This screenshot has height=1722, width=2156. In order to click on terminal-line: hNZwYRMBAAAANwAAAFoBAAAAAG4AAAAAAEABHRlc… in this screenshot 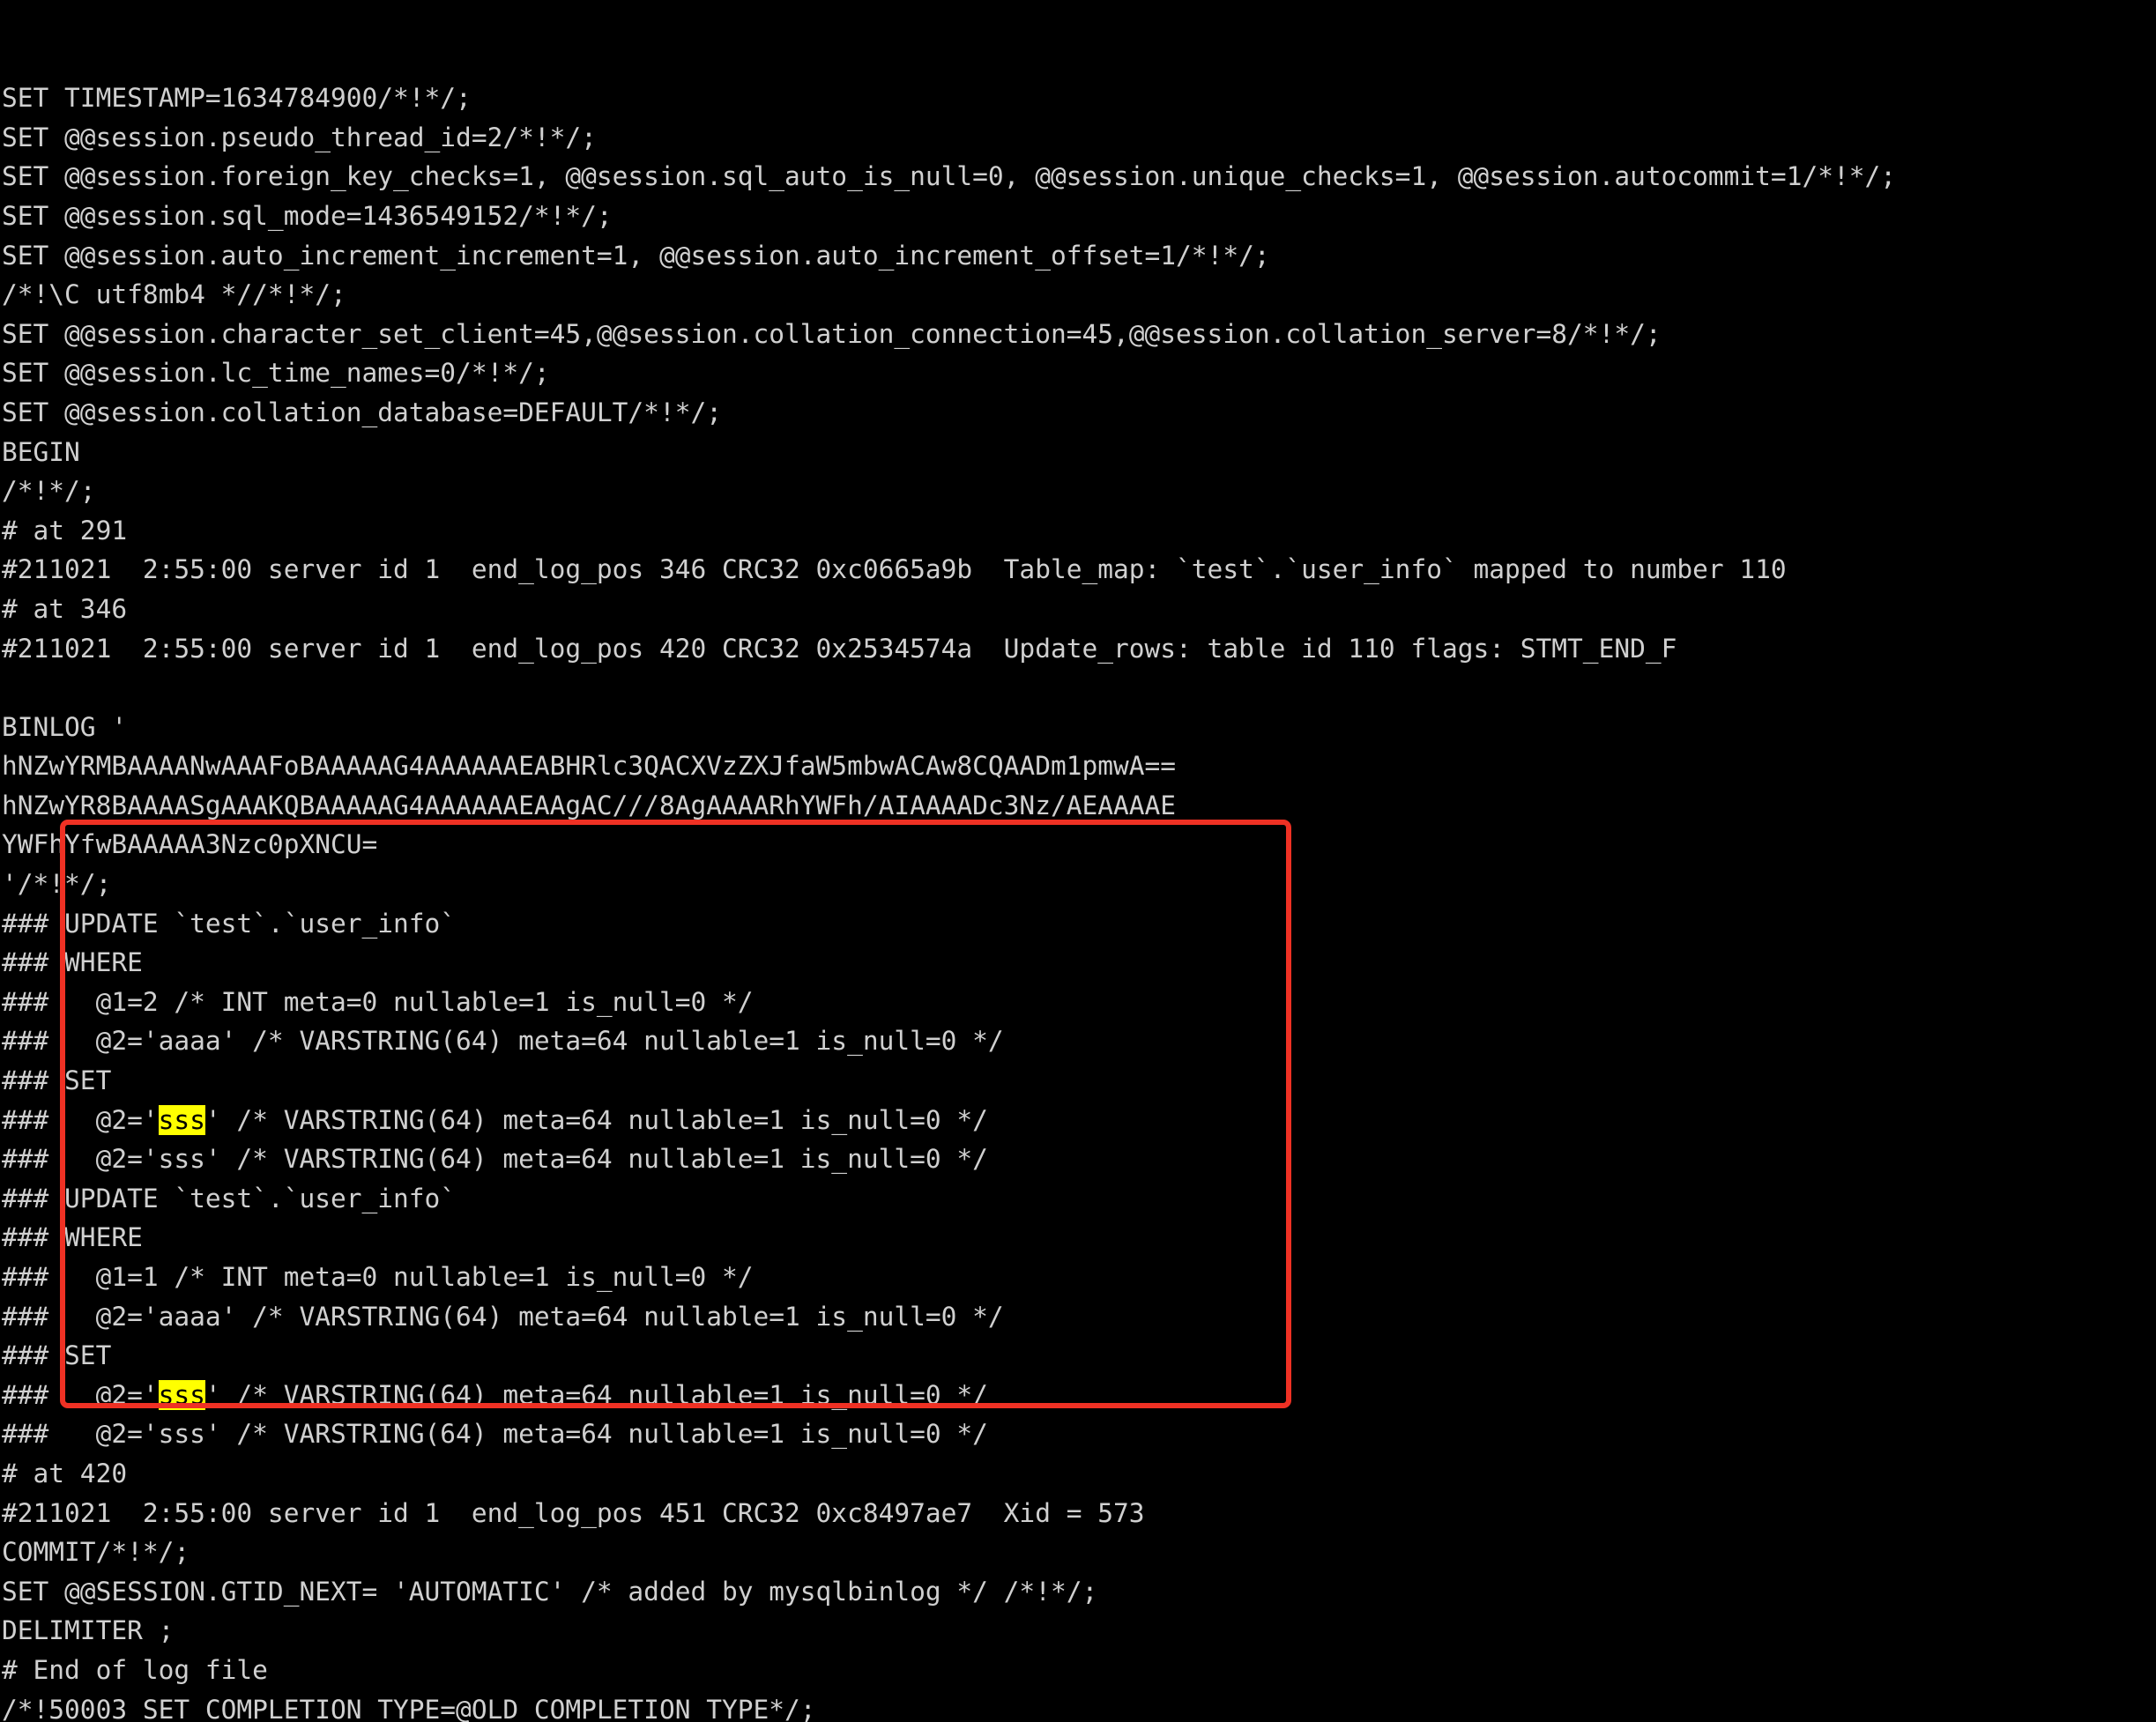, I will do `click(589, 766)`.